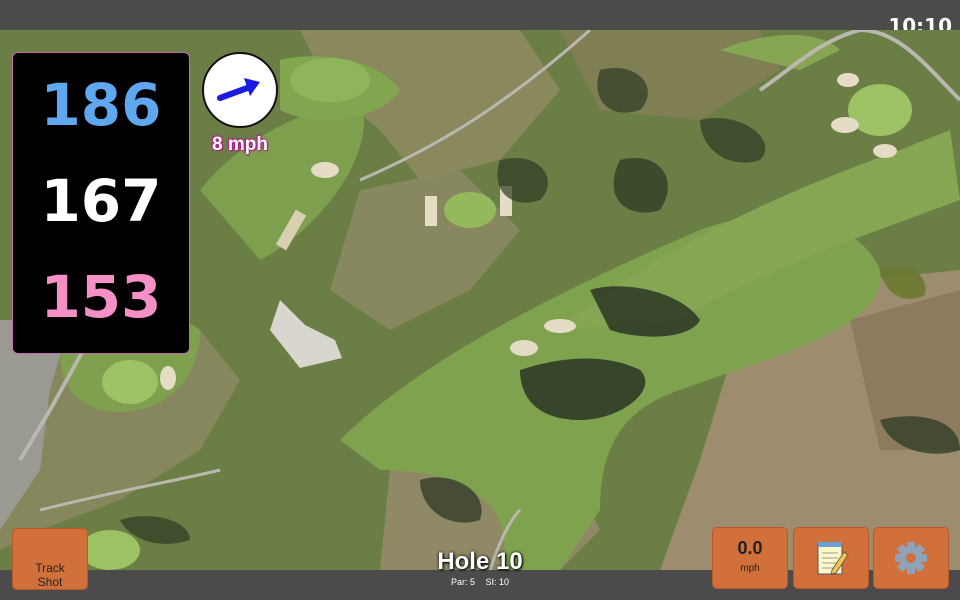 The image size is (960, 600). Describe the element at coordinates (50, 568) in the screenshot. I see `track-shot-label-line1: Track` at that location.